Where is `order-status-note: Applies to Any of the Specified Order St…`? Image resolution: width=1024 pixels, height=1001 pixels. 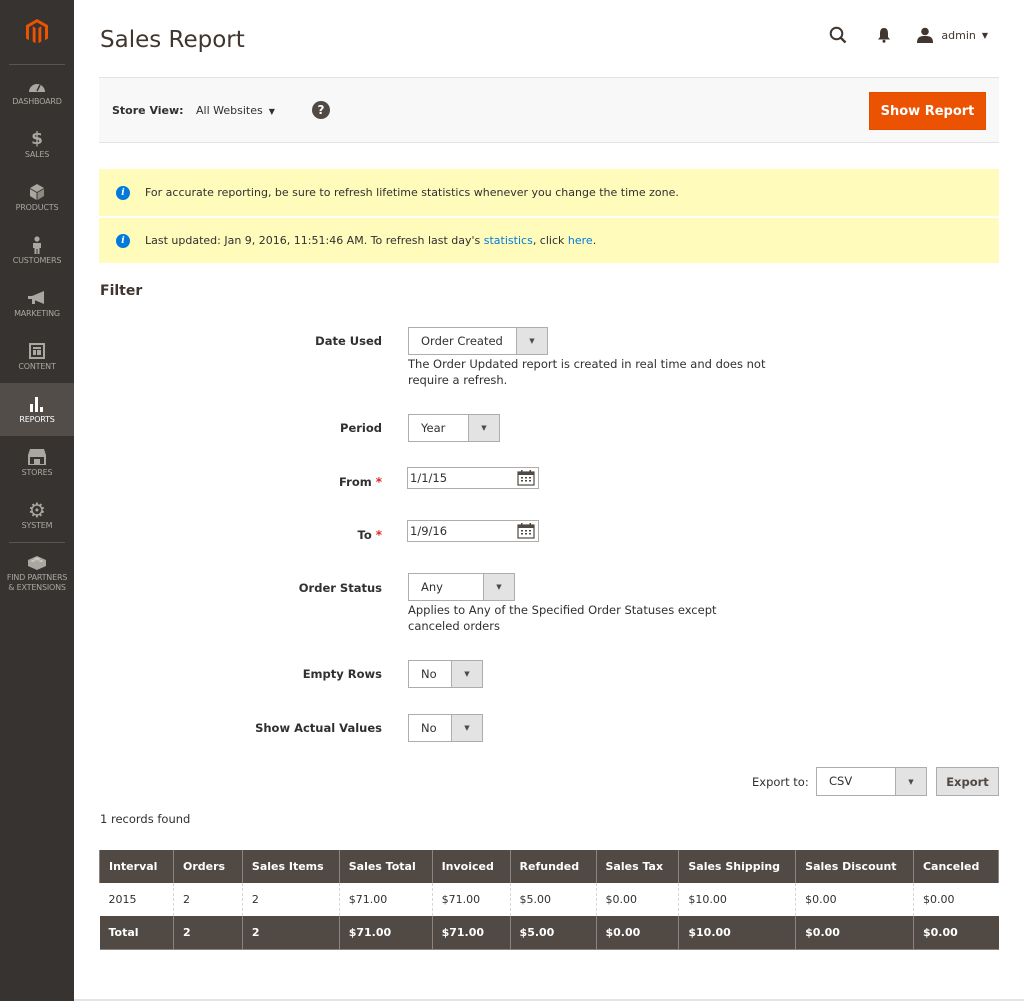 order-status-note: Applies to Any of the Specified Order St… is located at coordinates (562, 618).